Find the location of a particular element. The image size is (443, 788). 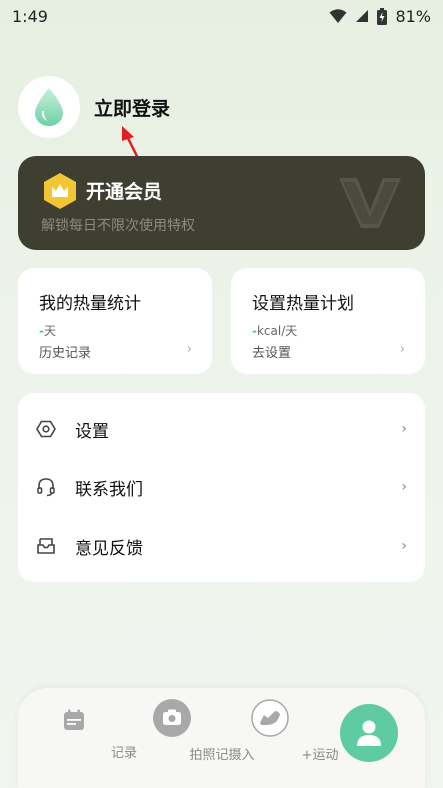

signal-icon is located at coordinates (362, 16).